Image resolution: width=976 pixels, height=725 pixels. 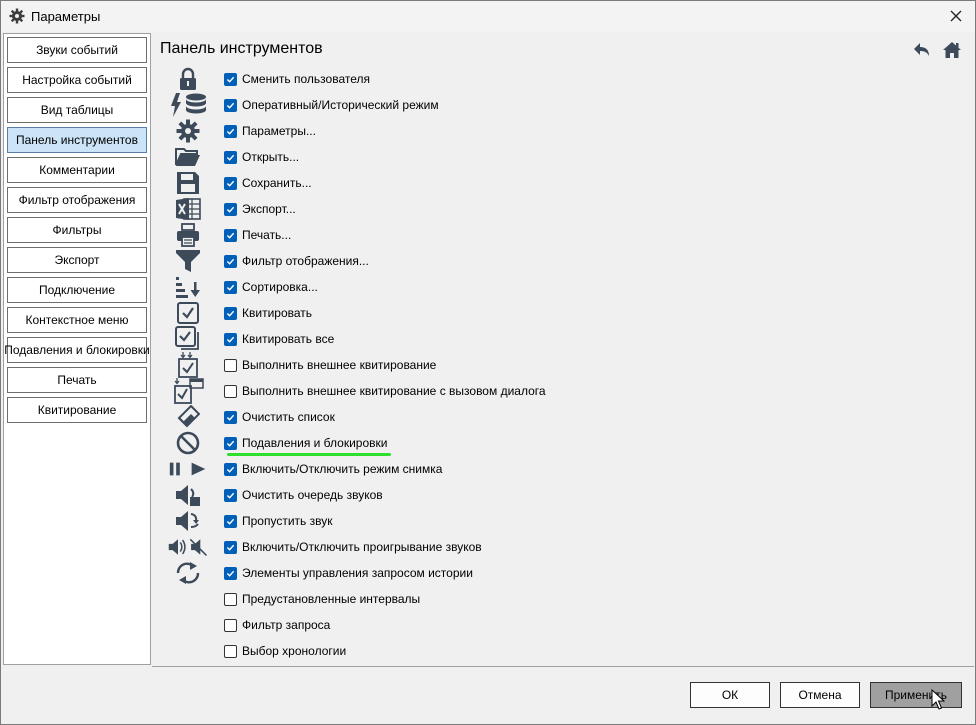 What do you see at coordinates (188, 469) in the screenshot?
I see `pause-play-icon` at bounding box center [188, 469].